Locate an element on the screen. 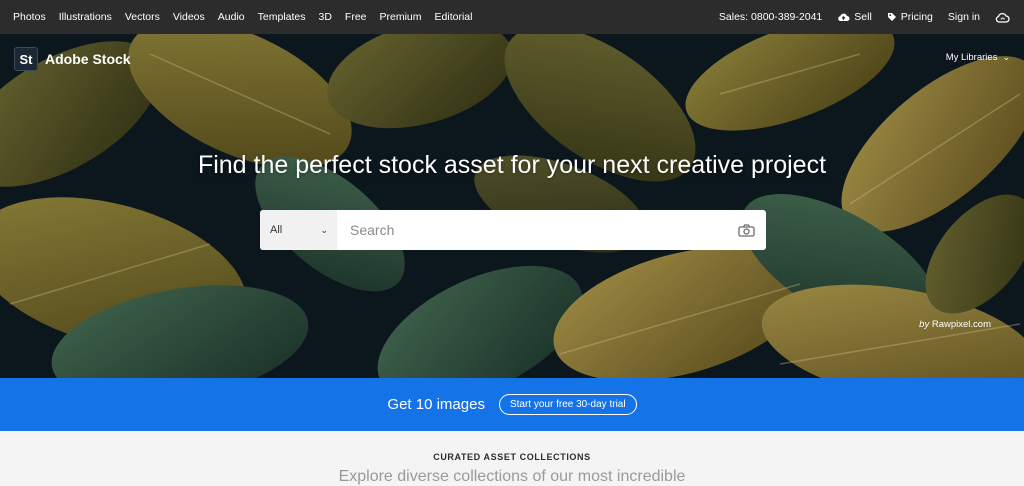 The height and width of the screenshot is (486, 1024). pricing-link: Pricing is located at coordinates (910, 17).